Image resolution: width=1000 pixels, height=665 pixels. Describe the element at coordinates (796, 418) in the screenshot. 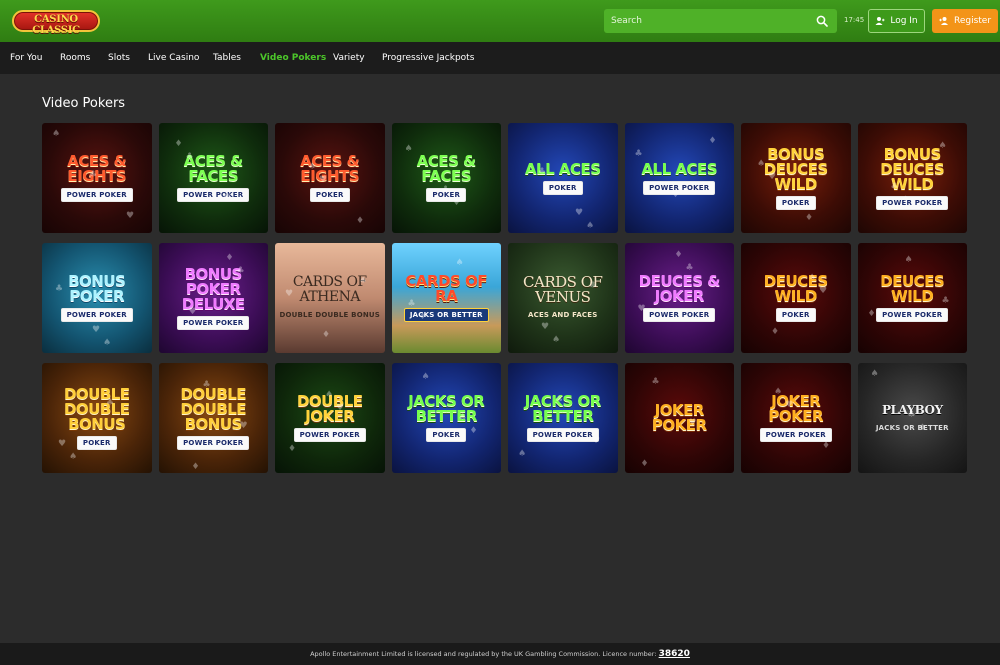

I see `game-tile: ♥ ♦ ♠ Joker Poker POWER POKER` at that location.